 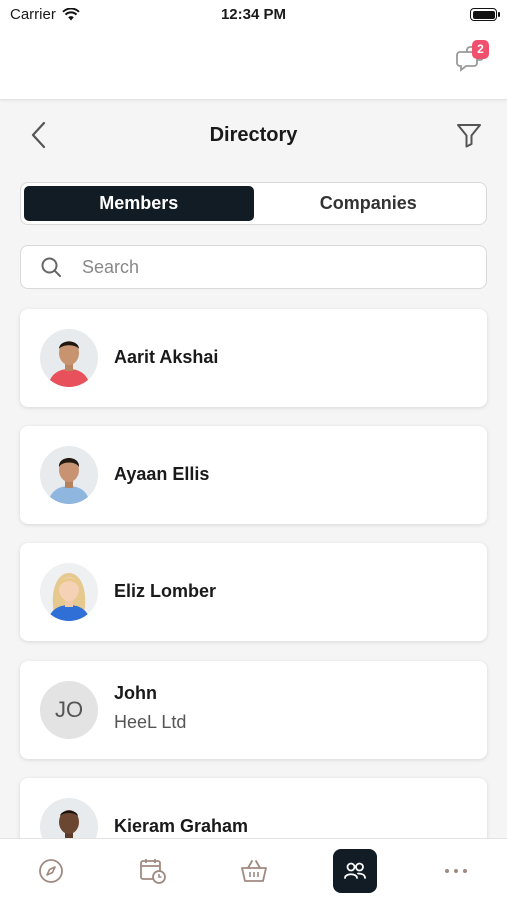 I want to click on tab-more, so click(x=456, y=871).